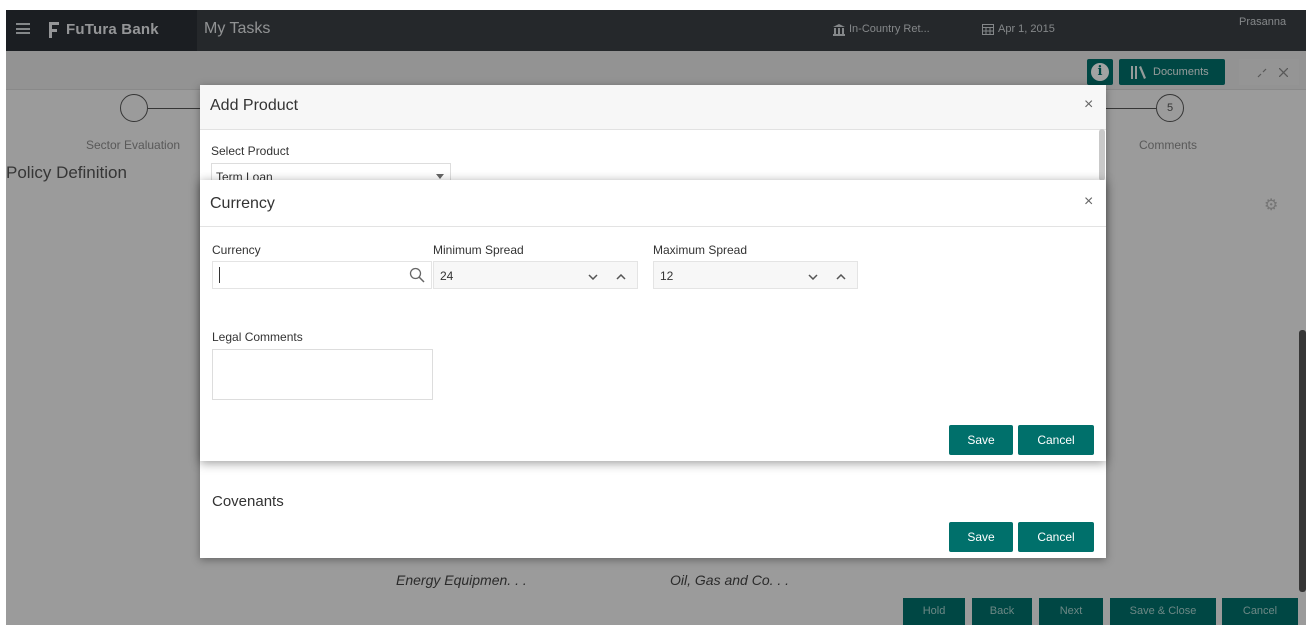  I want to click on max-spread-label: Maximum Spread, so click(700, 250).